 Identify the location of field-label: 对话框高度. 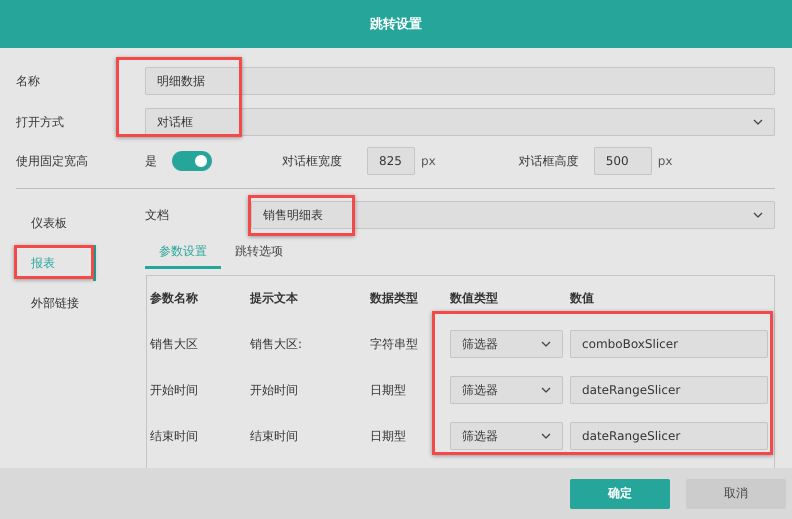
(549, 161).